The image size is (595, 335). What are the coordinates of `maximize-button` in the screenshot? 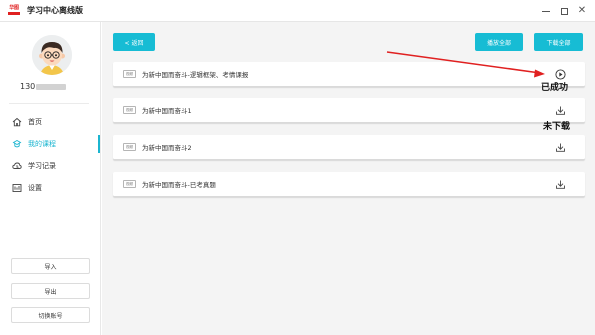 It's located at (564, 11).